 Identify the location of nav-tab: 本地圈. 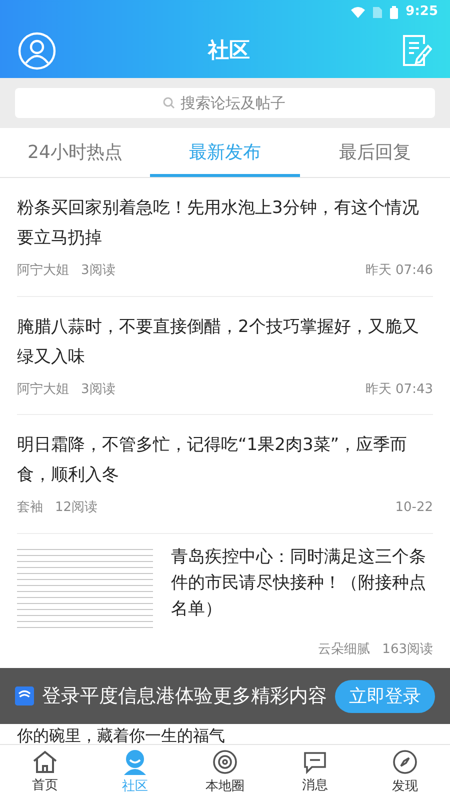
(225, 772).